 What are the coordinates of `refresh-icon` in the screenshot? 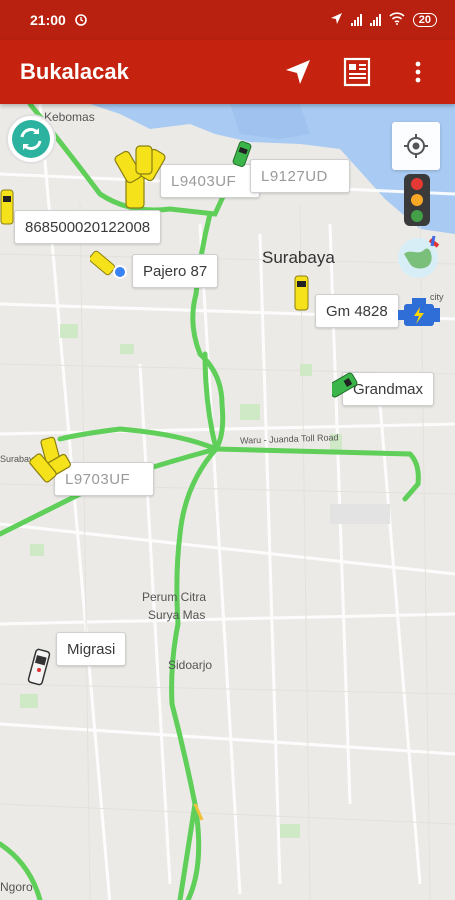 It's located at (31, 139).